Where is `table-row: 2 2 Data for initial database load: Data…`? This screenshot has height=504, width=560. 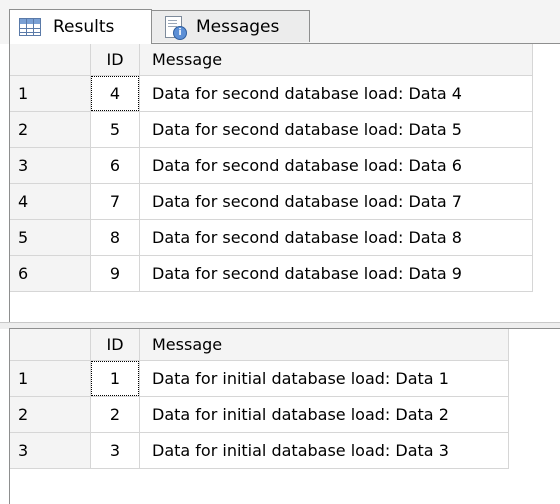
table-row: 2 2 Data for initial database load: Data… is located at coordinates (259, 414).